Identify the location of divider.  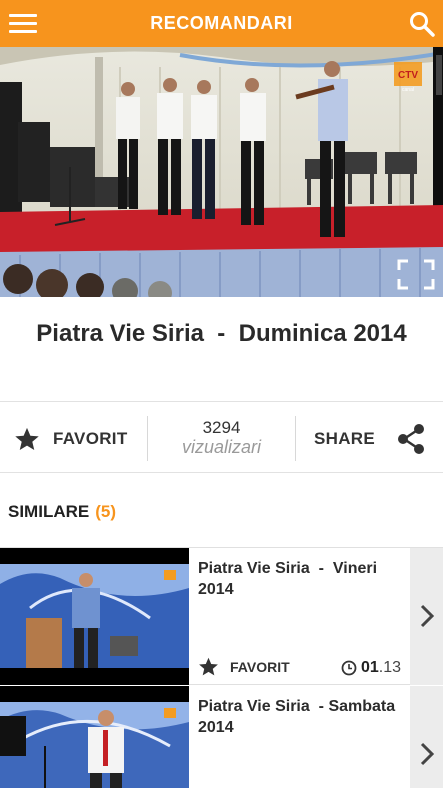
(295, 438).